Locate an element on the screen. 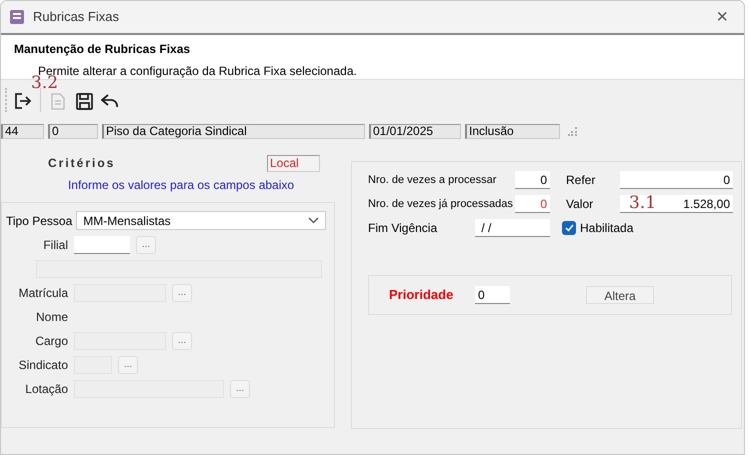  field-label: Nro. de vezes a processar is located at coordinates (433, 180).